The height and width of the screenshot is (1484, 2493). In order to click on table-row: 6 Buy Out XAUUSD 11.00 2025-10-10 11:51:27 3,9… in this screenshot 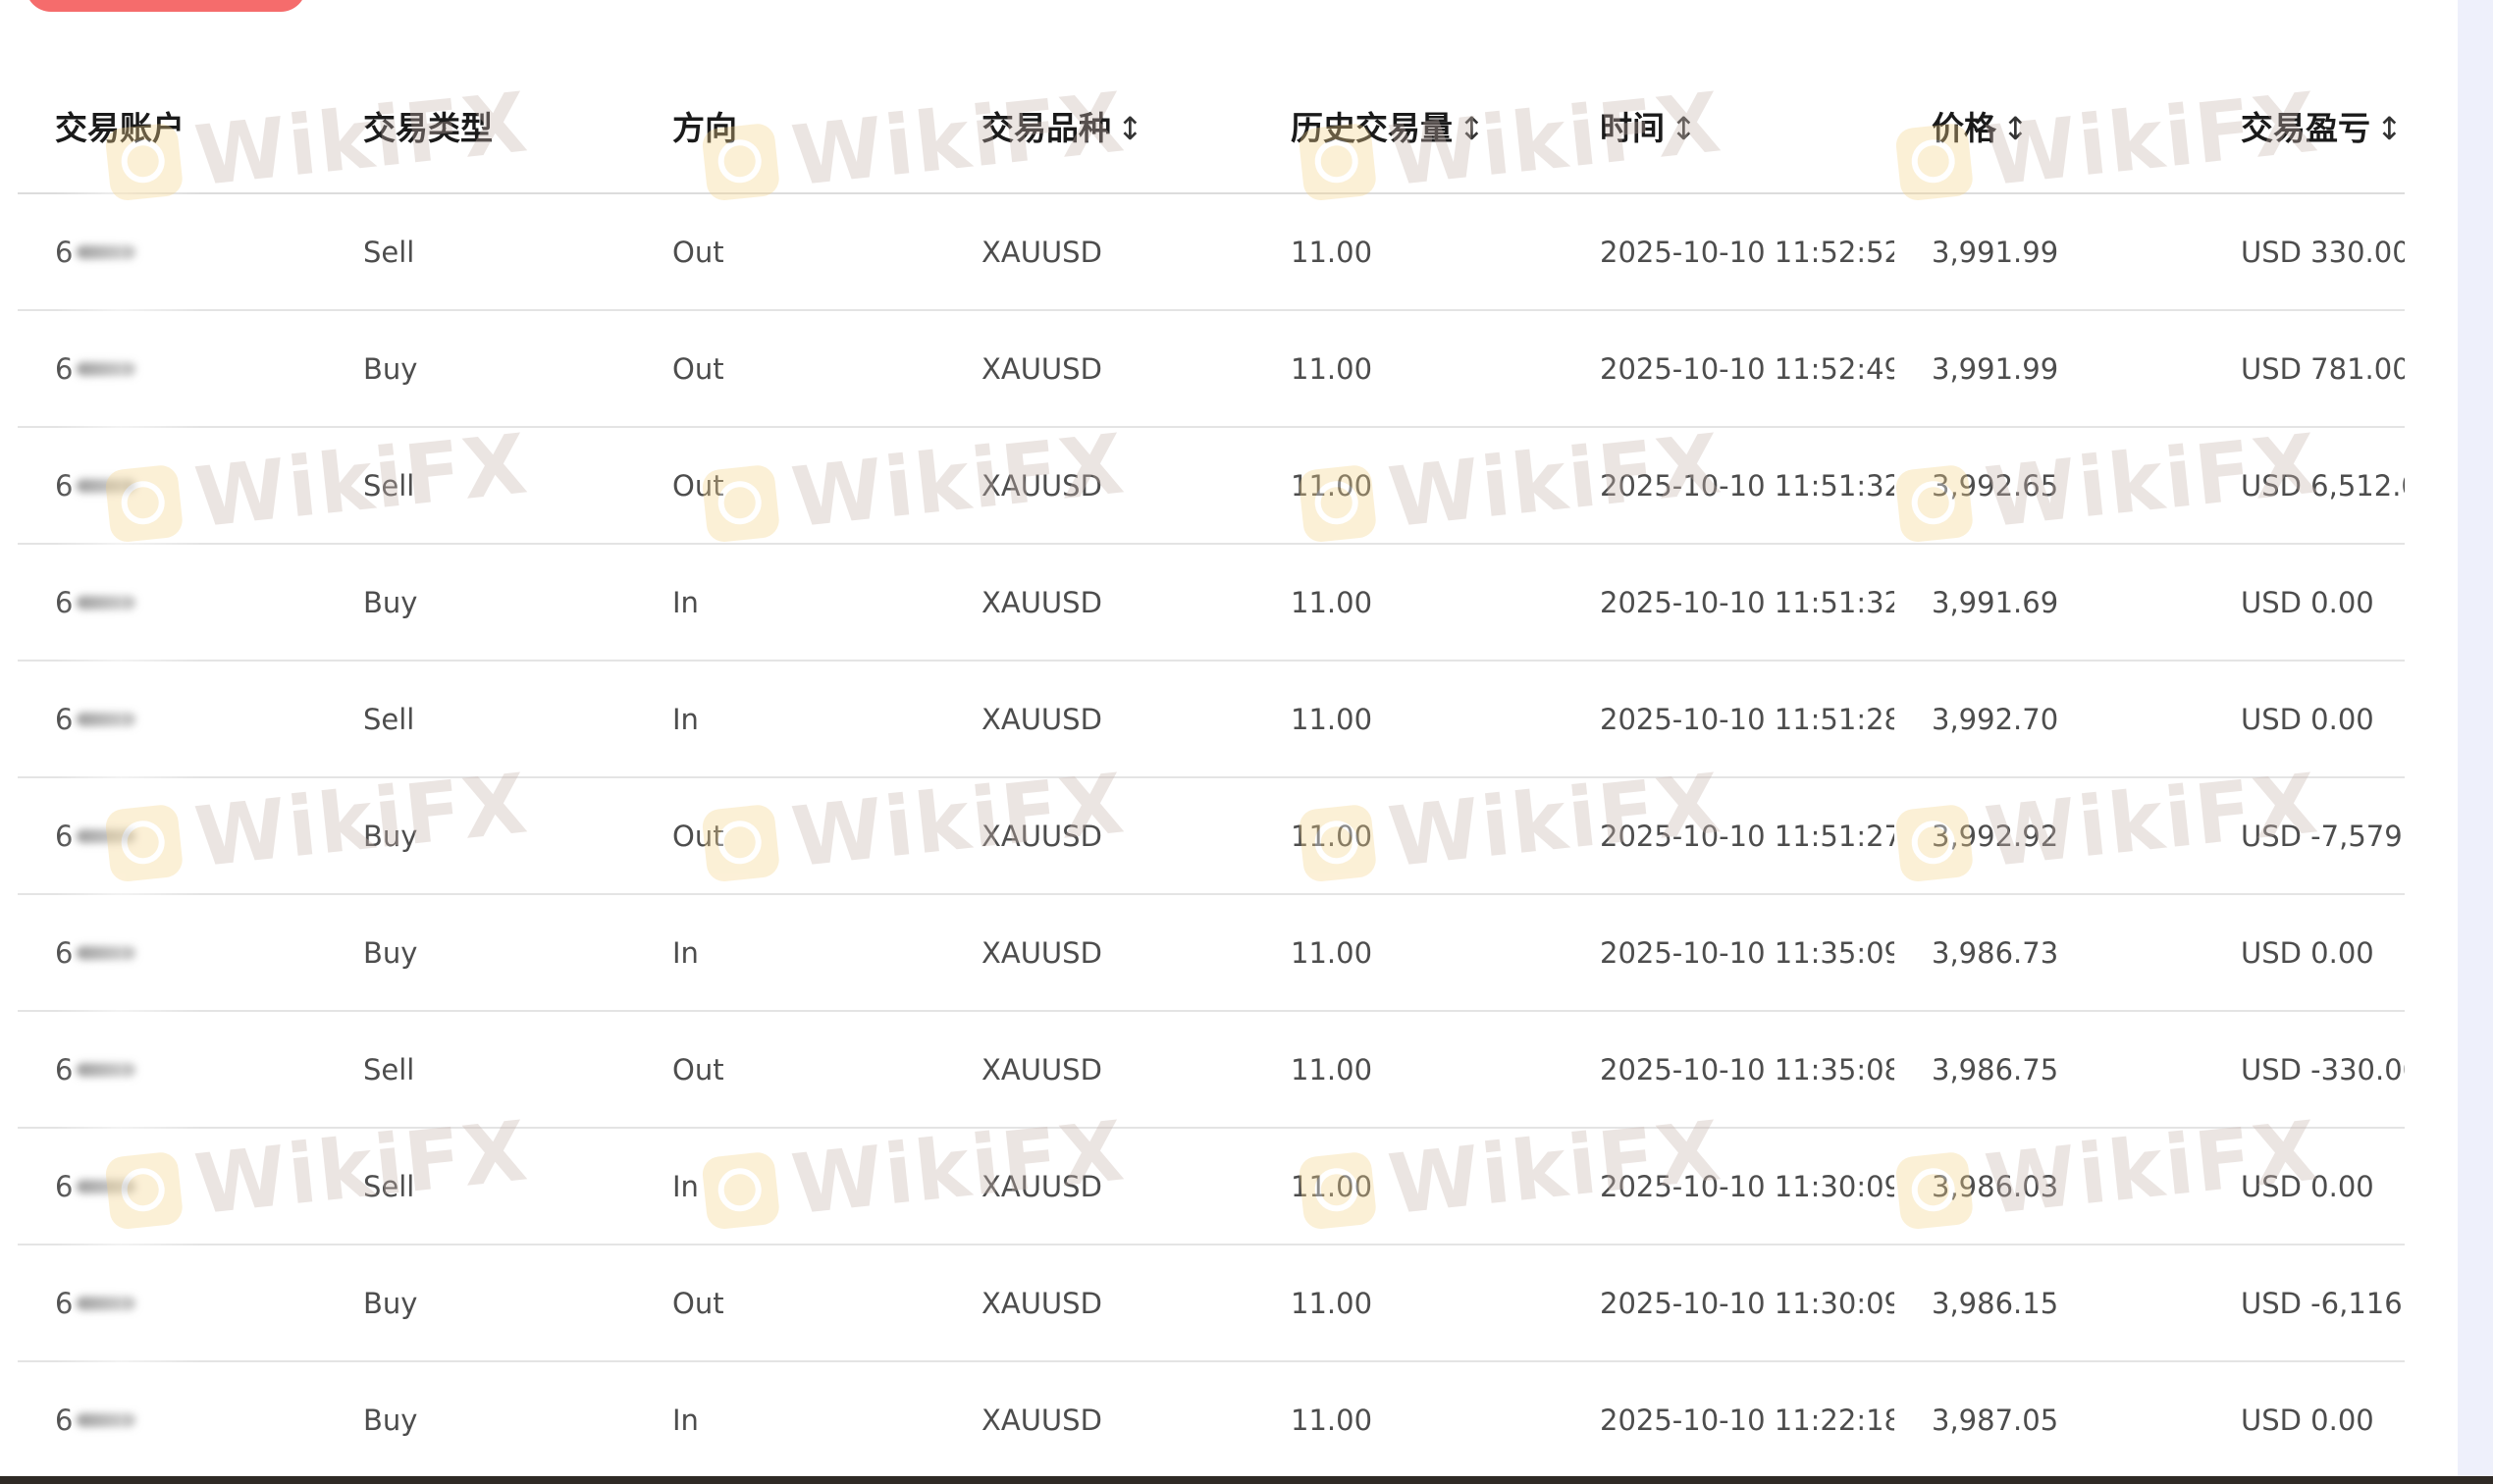, I will do `click(1212, 836)`.